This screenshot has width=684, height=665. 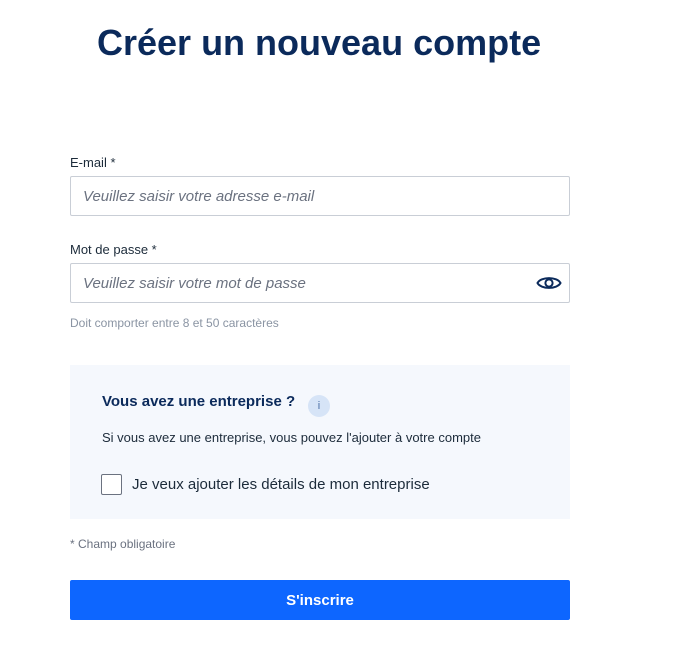 What do you see at coordinates (123, 544) in the screenshot?
I see `required-field-note: * Champ obligatoire` at bounding box center [123, 544].